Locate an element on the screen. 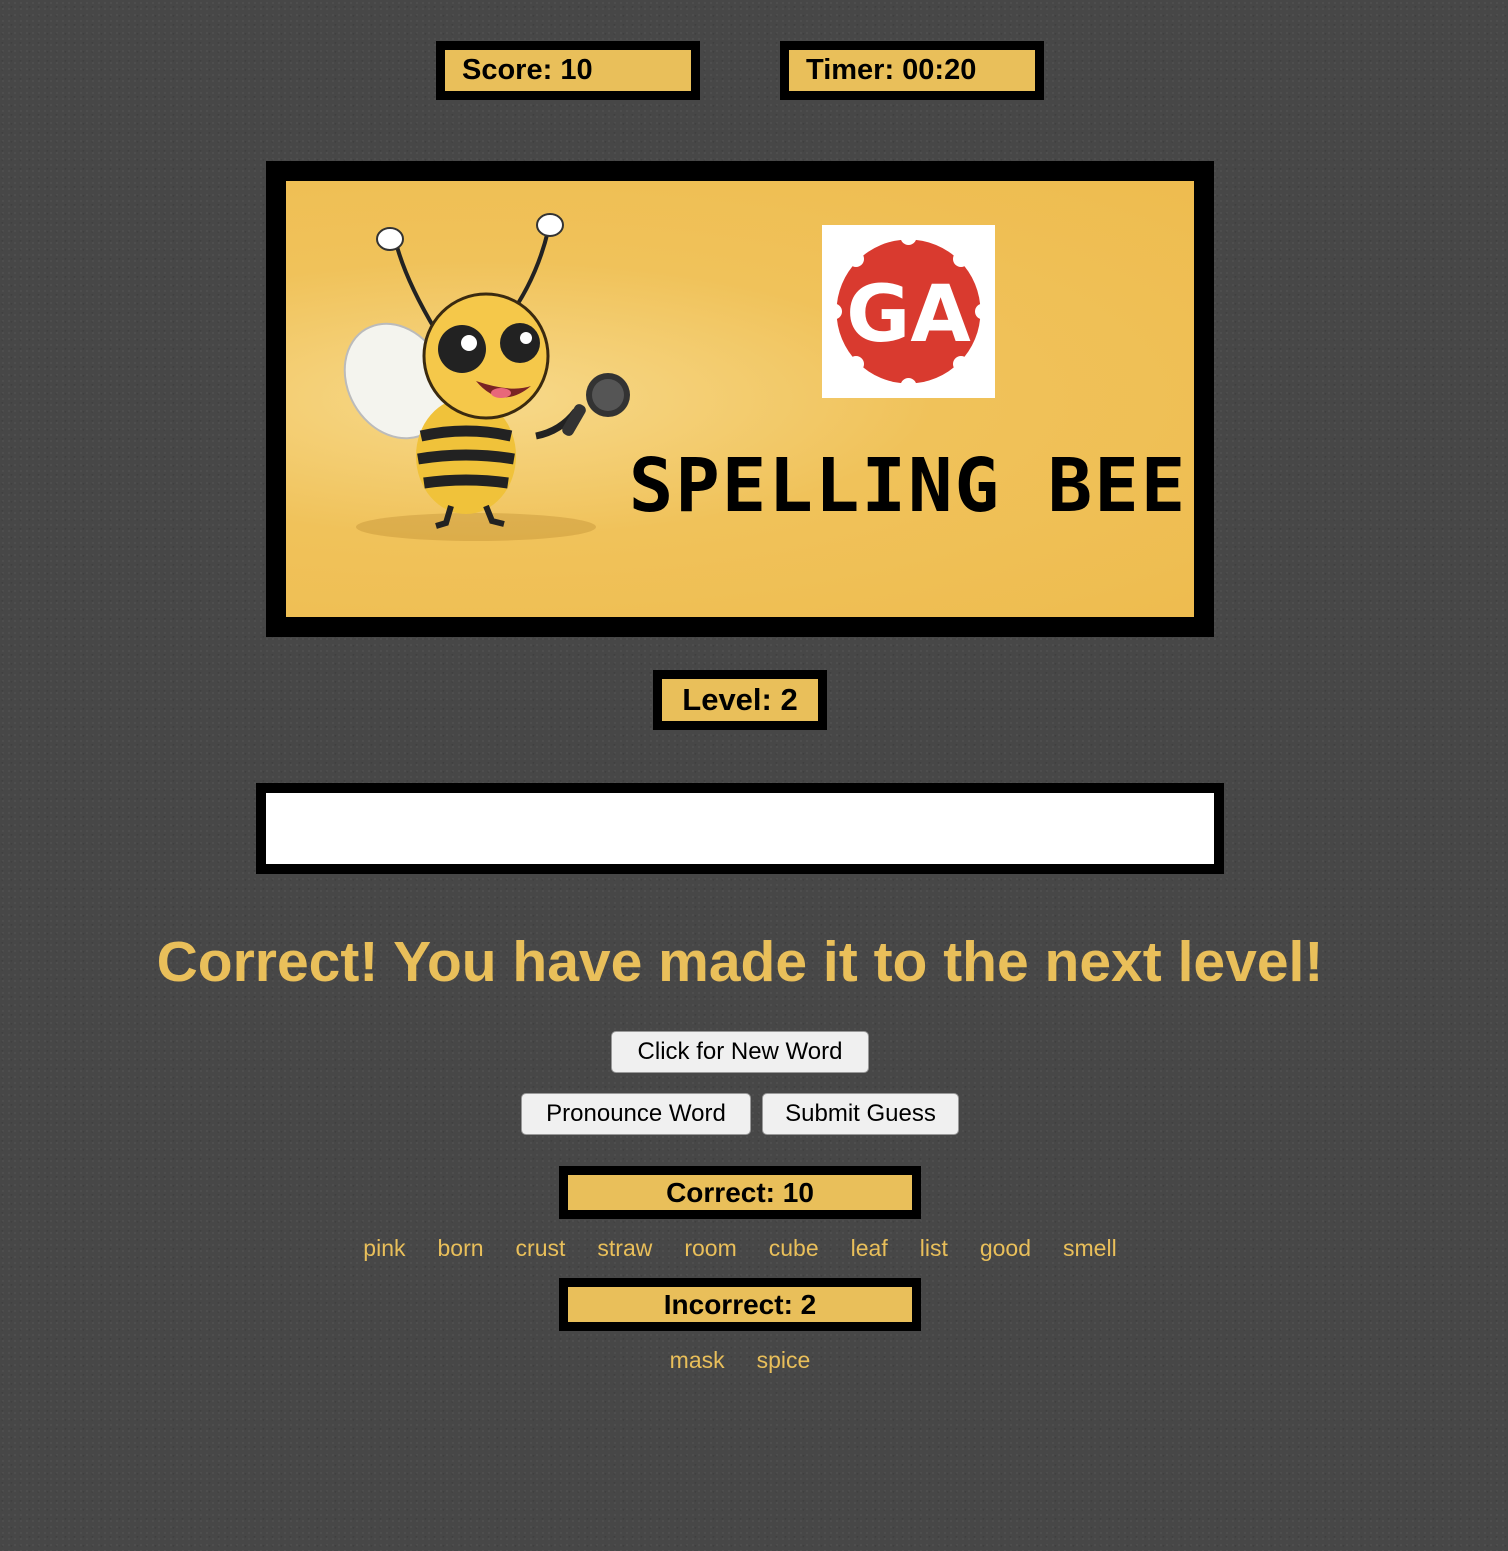 The height and width of the screenshot is (1551, 1508). ga-logo-text: GA is located at coordinates (908, 315).